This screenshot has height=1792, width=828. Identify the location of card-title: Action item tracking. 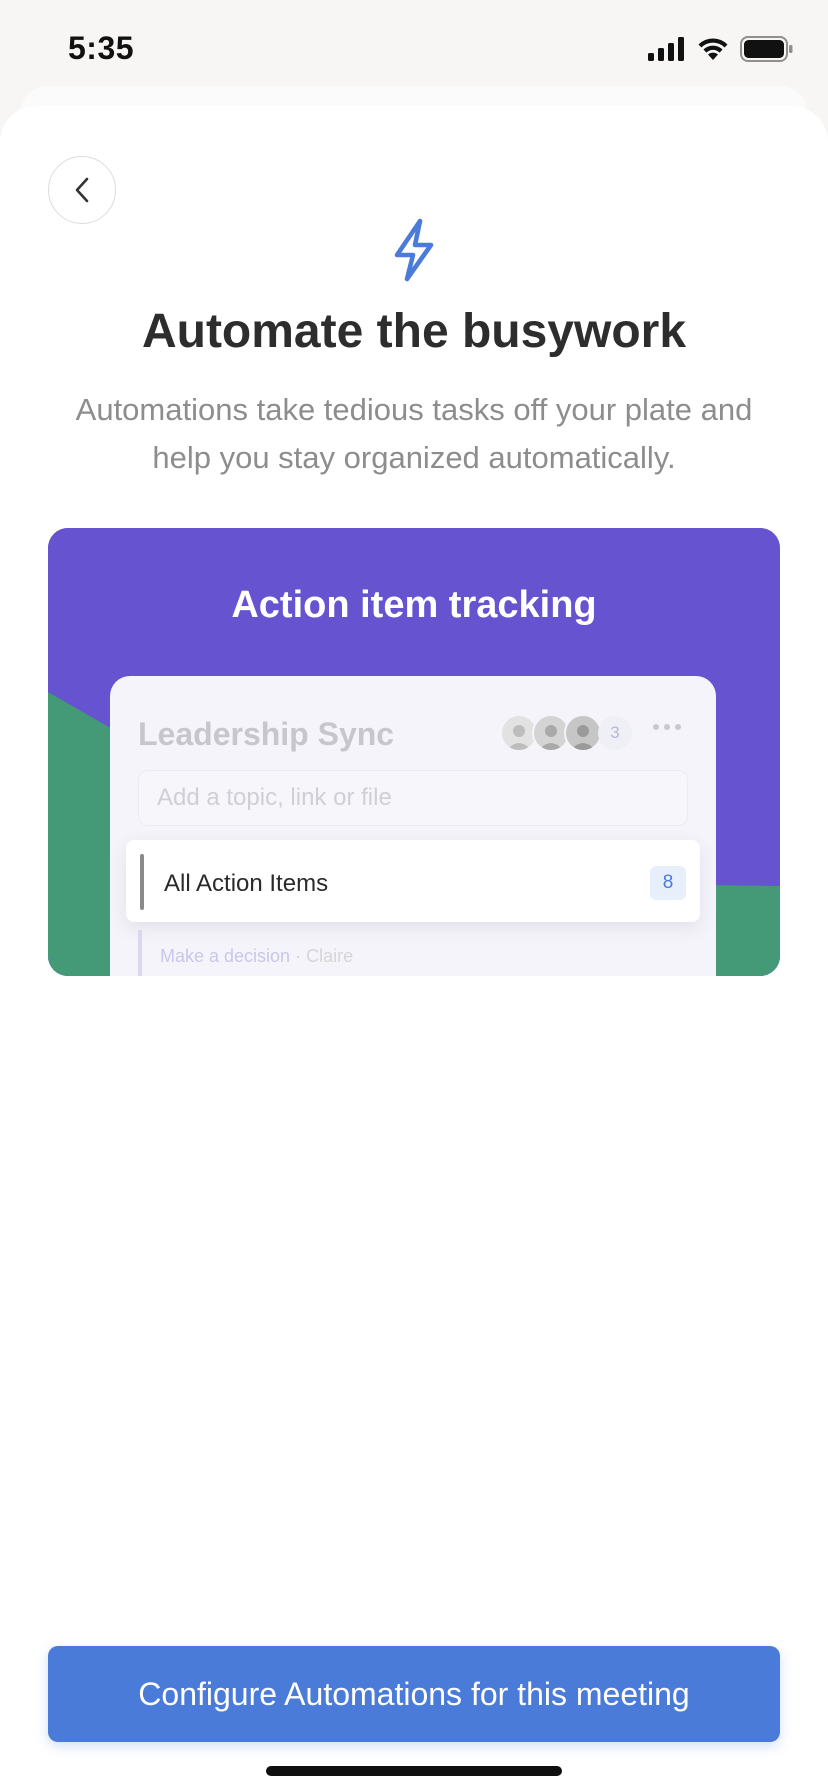
(414, 605).